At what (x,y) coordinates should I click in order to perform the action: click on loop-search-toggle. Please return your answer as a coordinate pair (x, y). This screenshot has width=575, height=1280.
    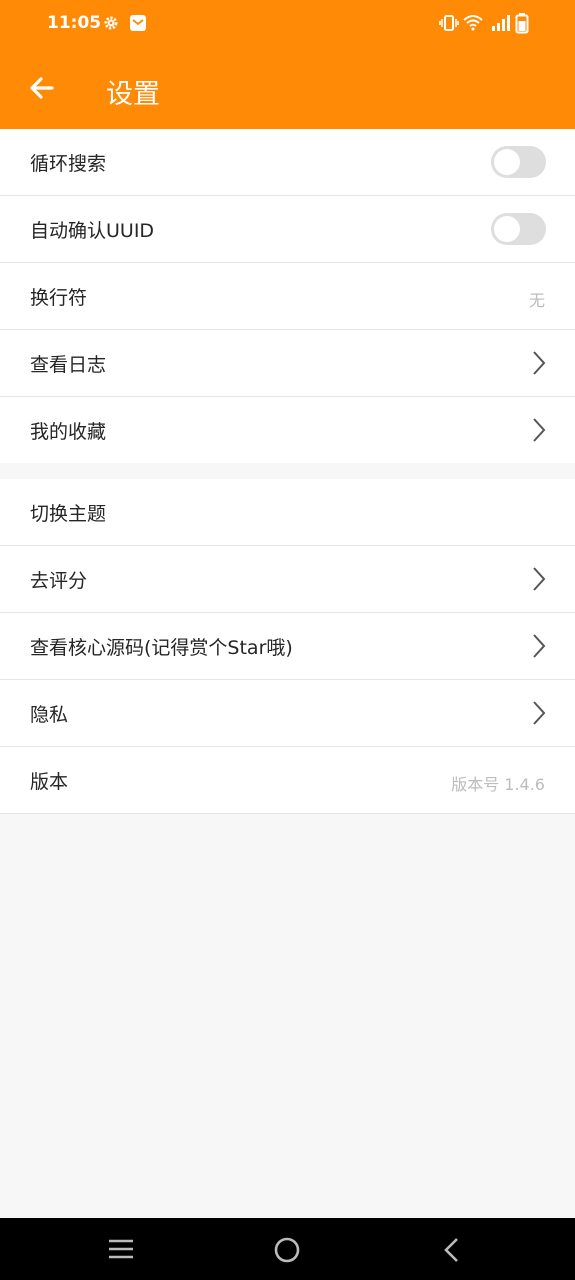
    Looking at the image, I should click on (518, 162).